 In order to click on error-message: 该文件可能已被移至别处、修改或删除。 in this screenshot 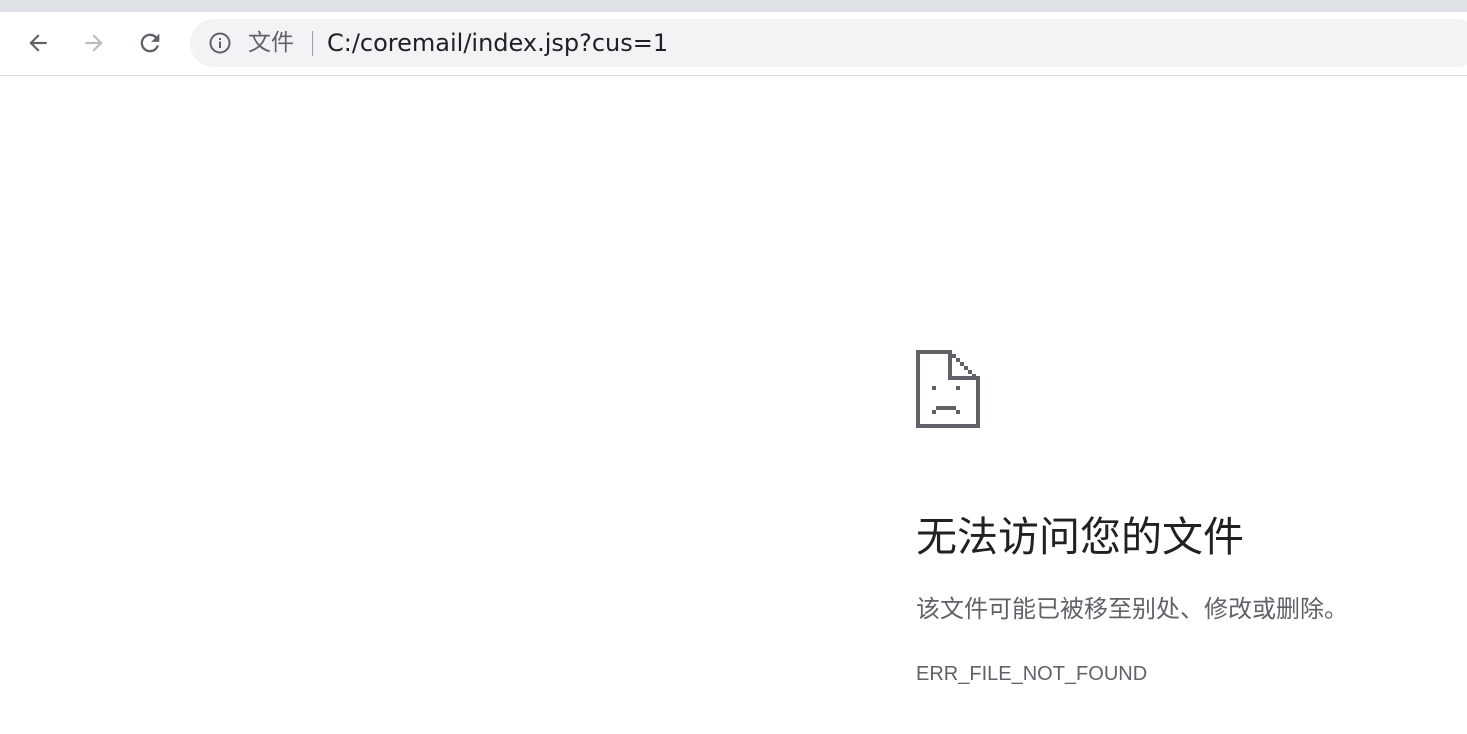, I will do `click(1132, 609)`.